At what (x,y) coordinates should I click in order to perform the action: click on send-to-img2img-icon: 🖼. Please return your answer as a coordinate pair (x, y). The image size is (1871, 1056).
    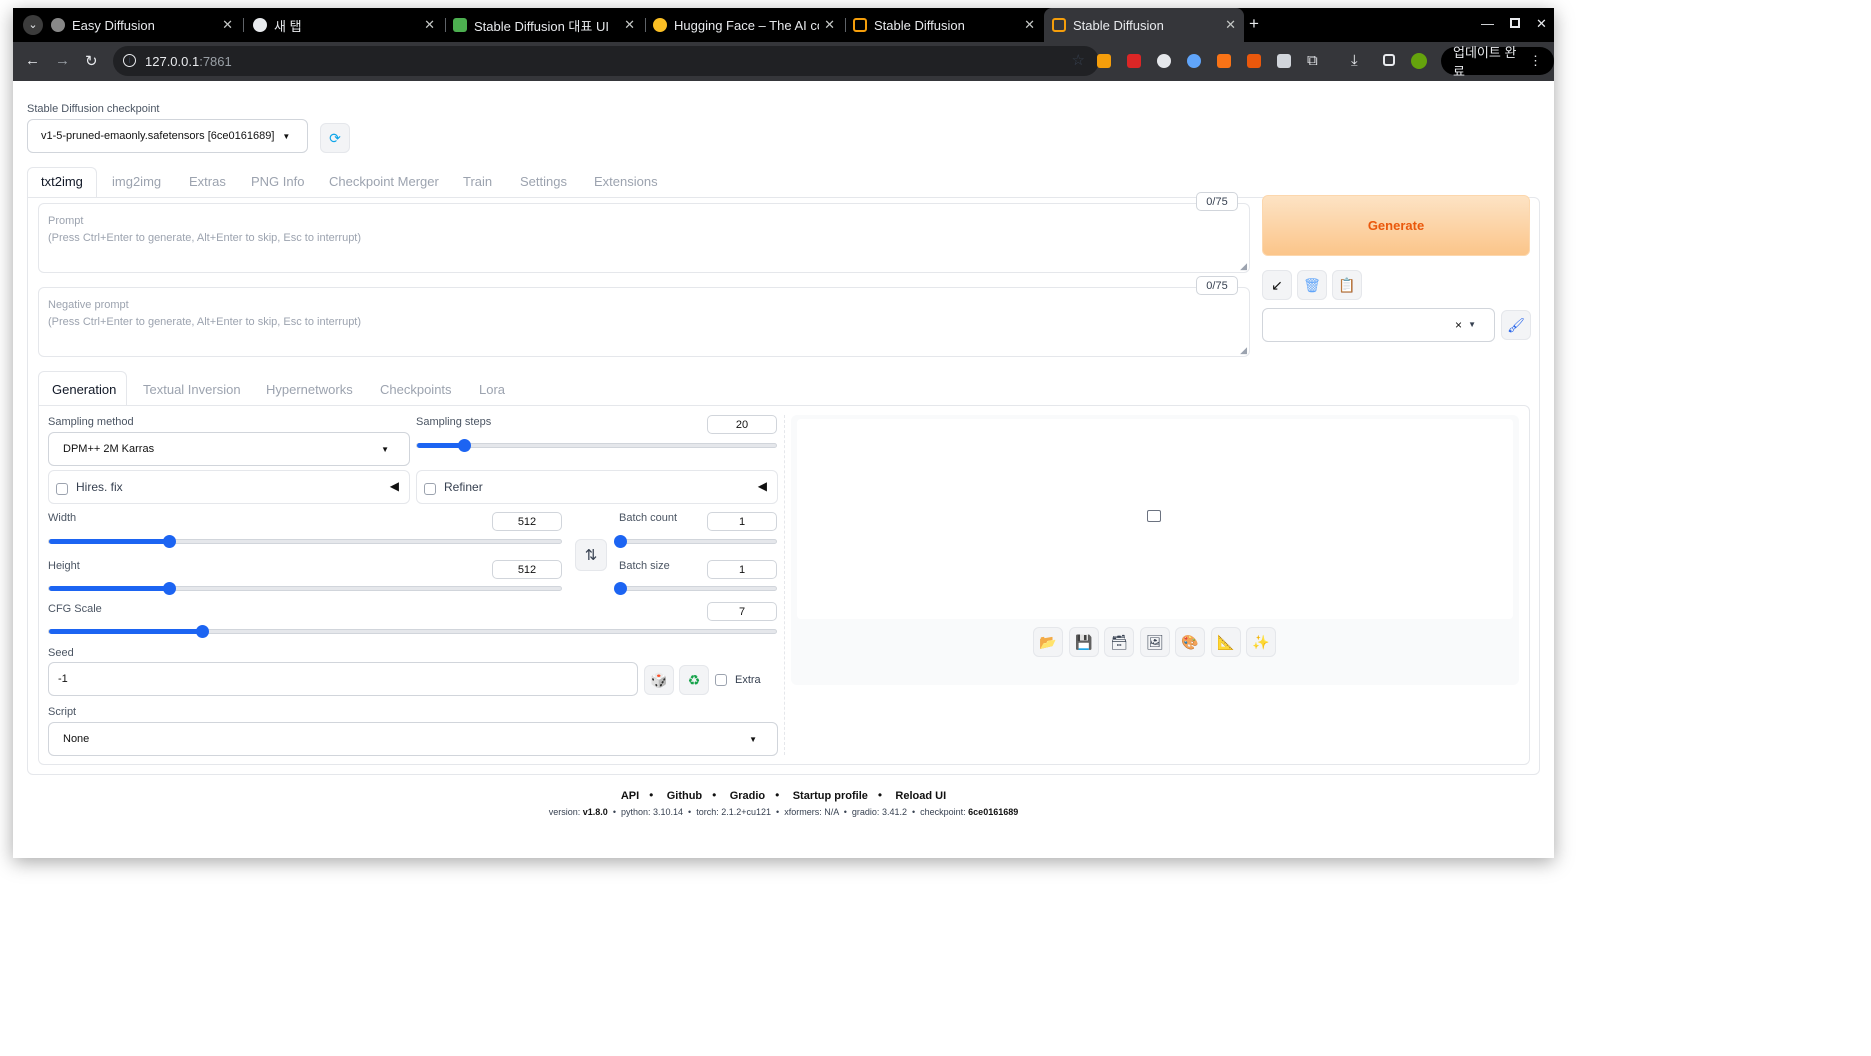
    Looking at the image, I should click on (1155, 642).